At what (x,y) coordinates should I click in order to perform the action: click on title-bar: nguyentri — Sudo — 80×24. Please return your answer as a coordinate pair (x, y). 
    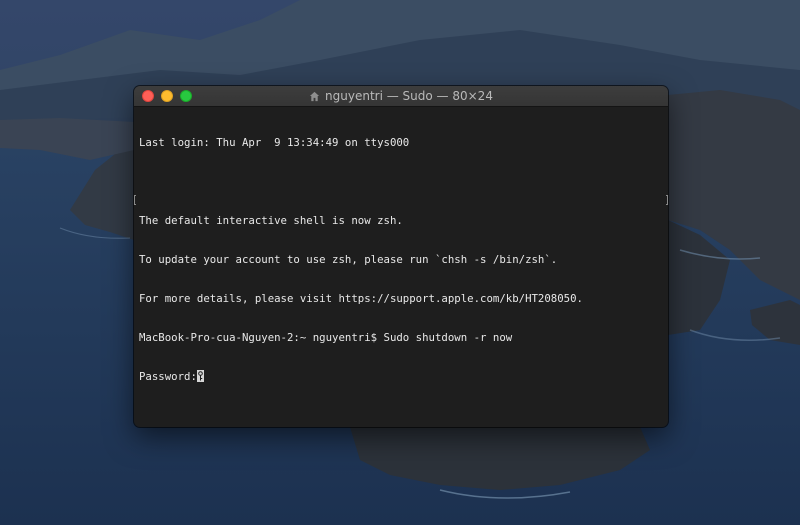
    Looking at the image, I should click on (401, 96).